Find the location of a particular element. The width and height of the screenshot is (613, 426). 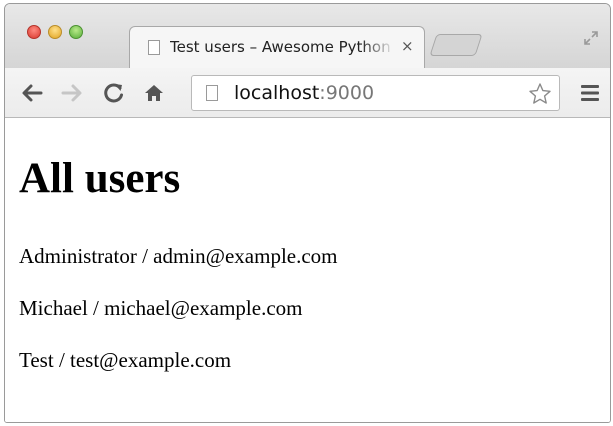

bookmark-star-icon is located at coordinates (540, 94).